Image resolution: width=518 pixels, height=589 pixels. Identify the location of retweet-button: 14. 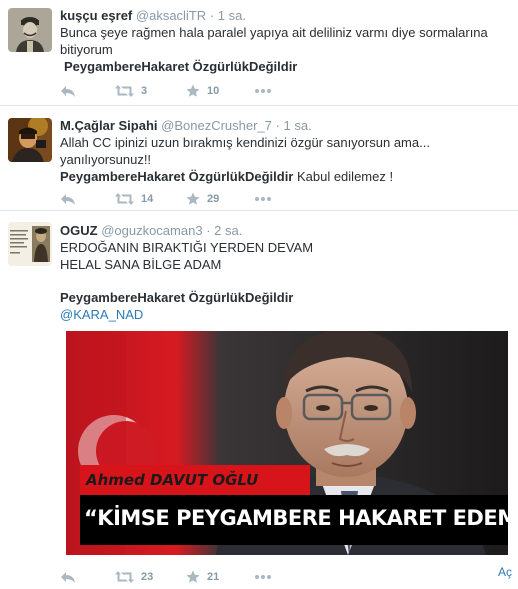
(150, 199).